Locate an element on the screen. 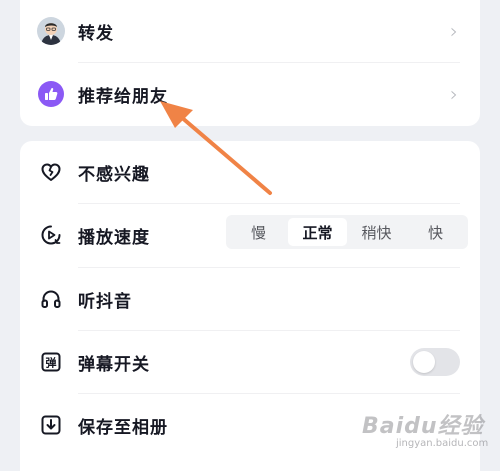  menu-item-playback-speed: 播放速度 慢 正常 稍快 快 is located at coordinates (250, 235).